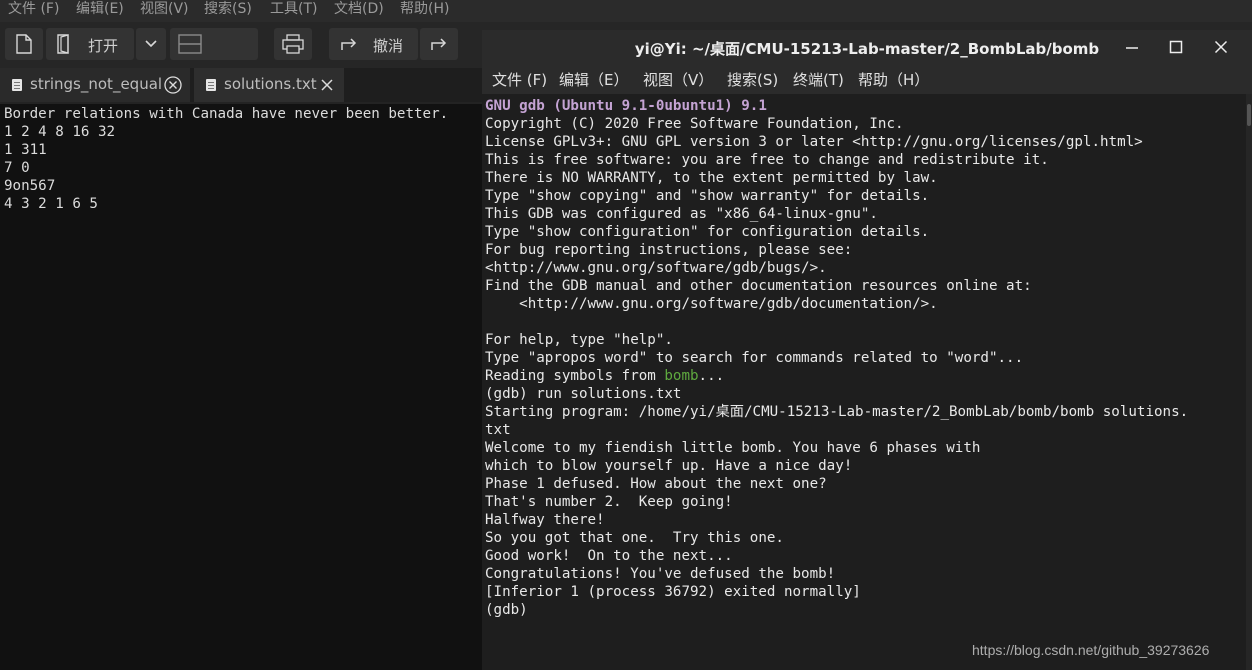 The height and width of the screenshot is (670, 1252). What do you see at coordinates (575, 376) in the screenshot?
I see `reading-prefix: Reading symbols from` at bounding box center [575, 376].